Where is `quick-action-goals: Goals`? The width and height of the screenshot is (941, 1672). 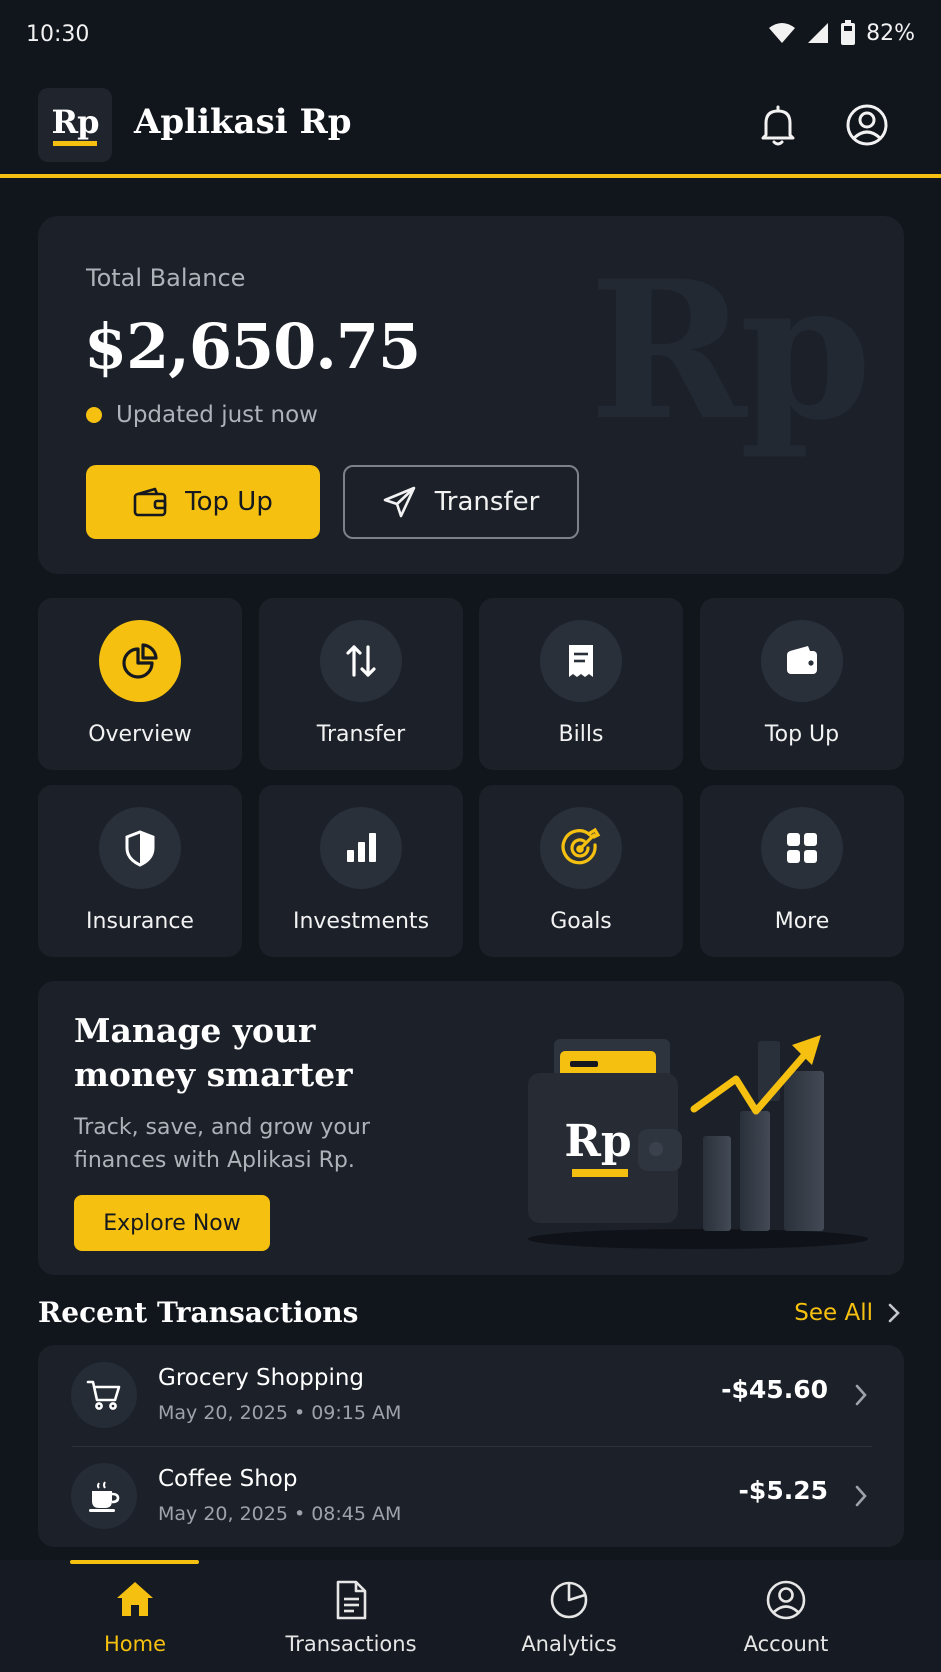
quick-action-goals: Goals is located at coordinates (581, 871).